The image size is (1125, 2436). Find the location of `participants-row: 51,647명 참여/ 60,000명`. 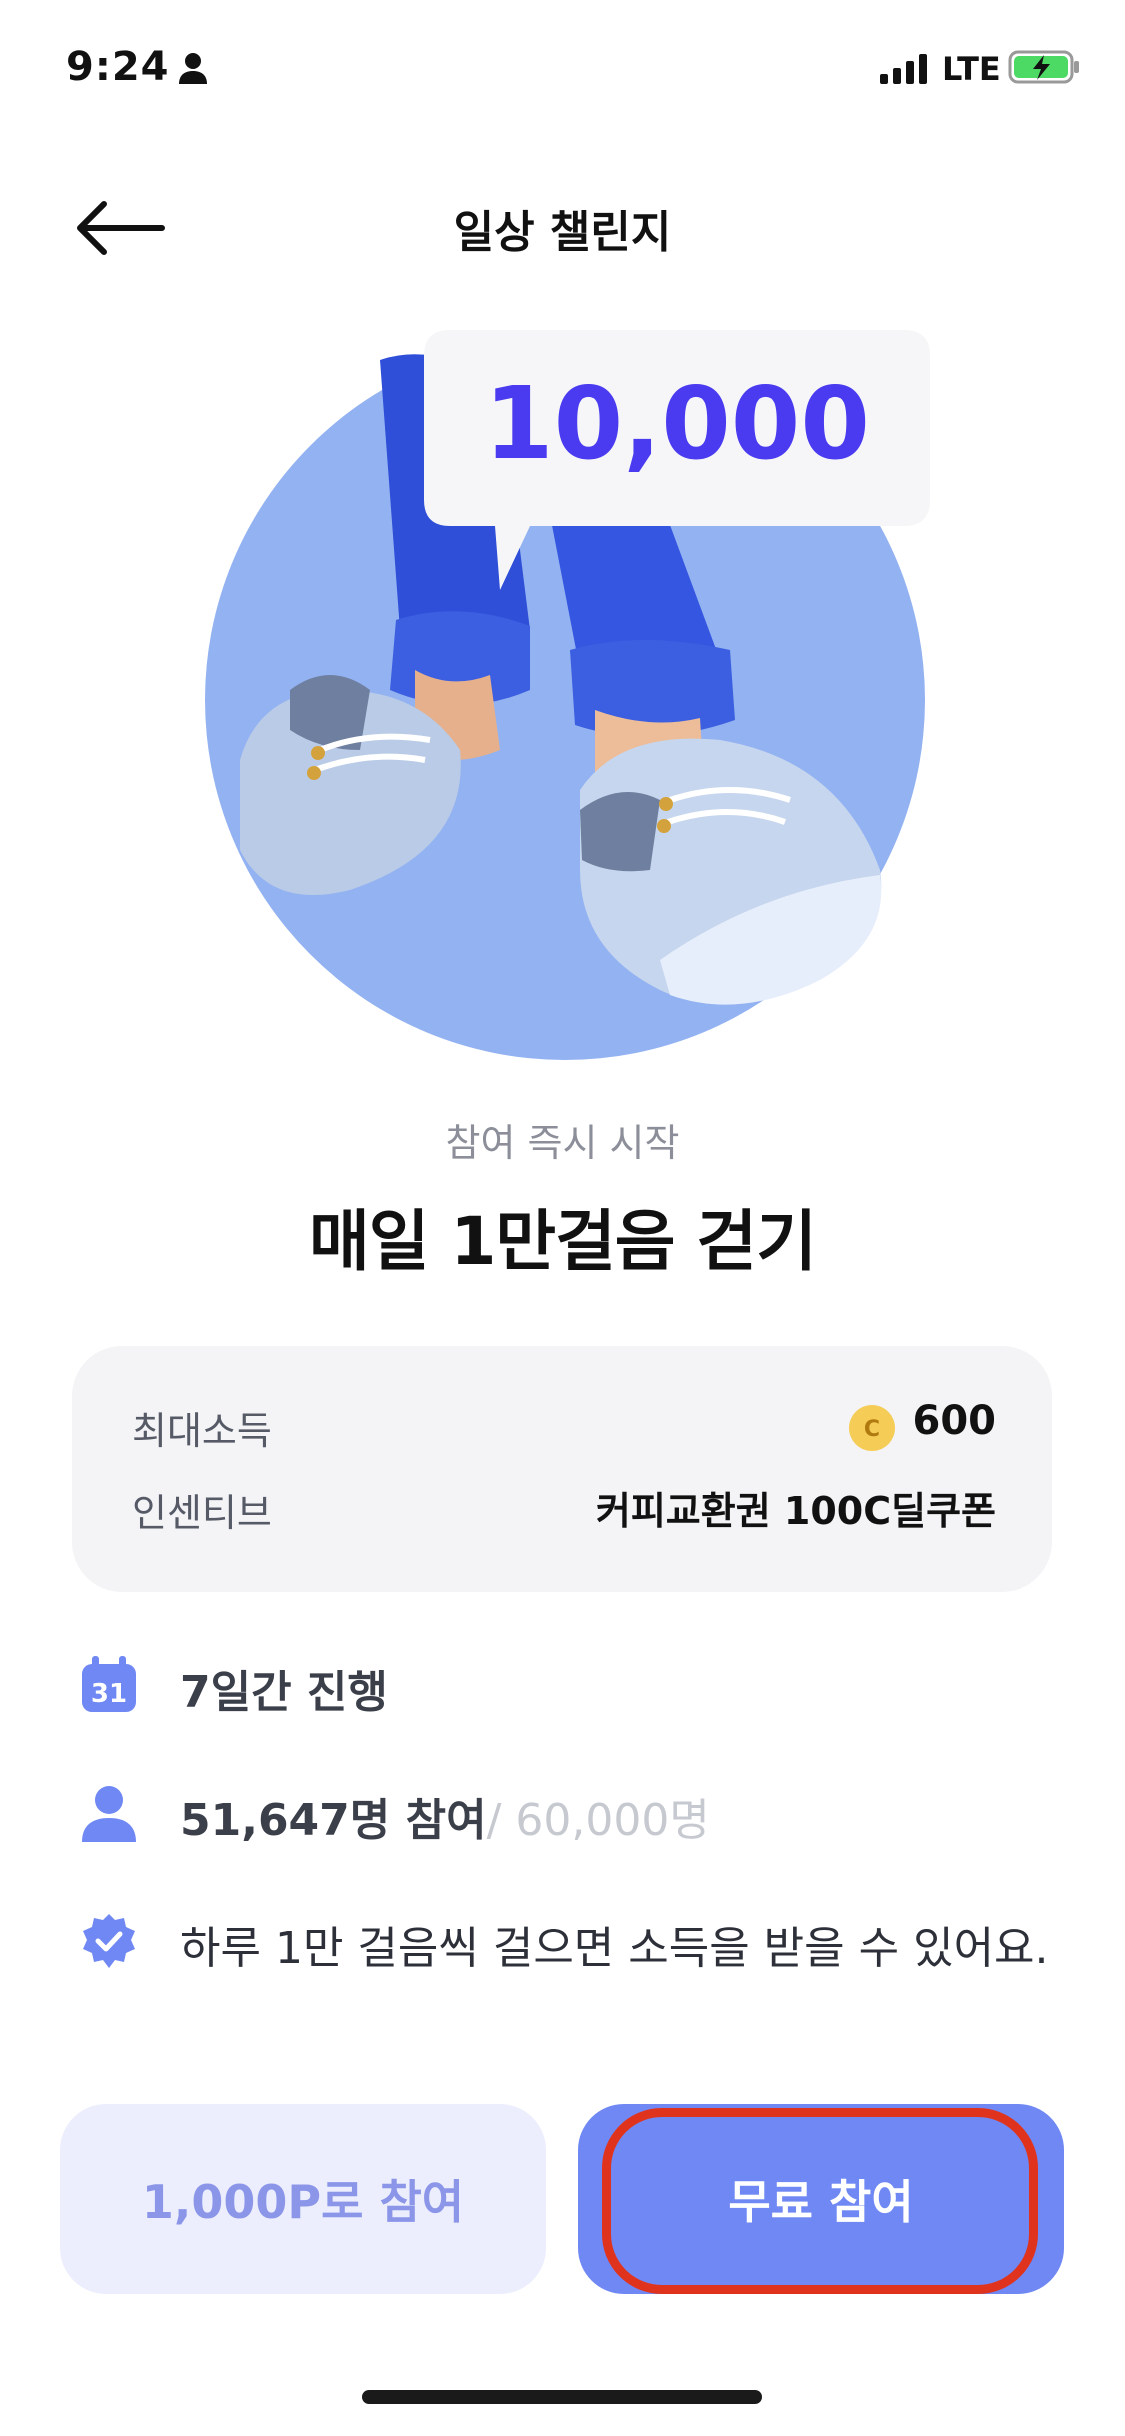

participants-row: 51,647명 참여/ 60,000명 is located at coordinates (572, 1812).